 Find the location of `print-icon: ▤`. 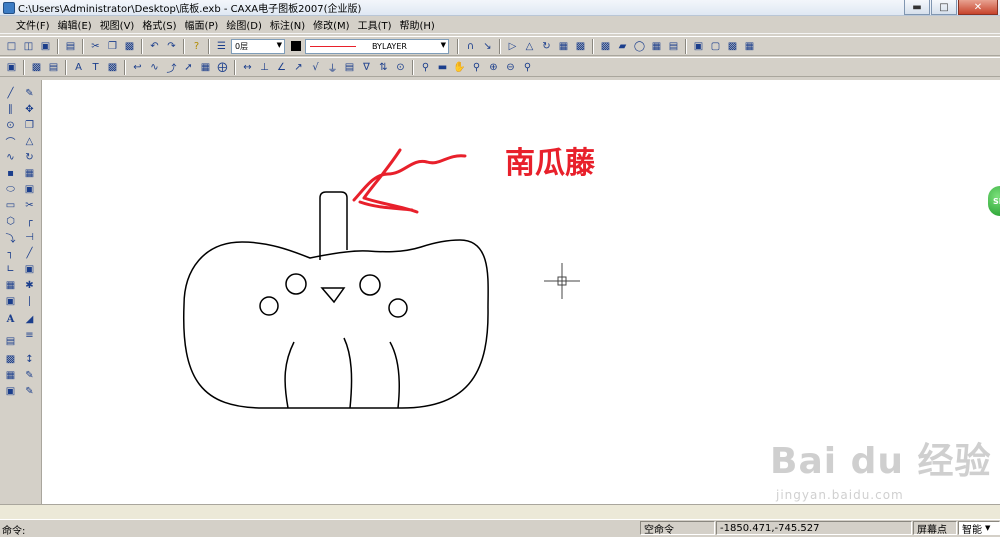

print-icon: ▤ is located at coordinates (70, 46).